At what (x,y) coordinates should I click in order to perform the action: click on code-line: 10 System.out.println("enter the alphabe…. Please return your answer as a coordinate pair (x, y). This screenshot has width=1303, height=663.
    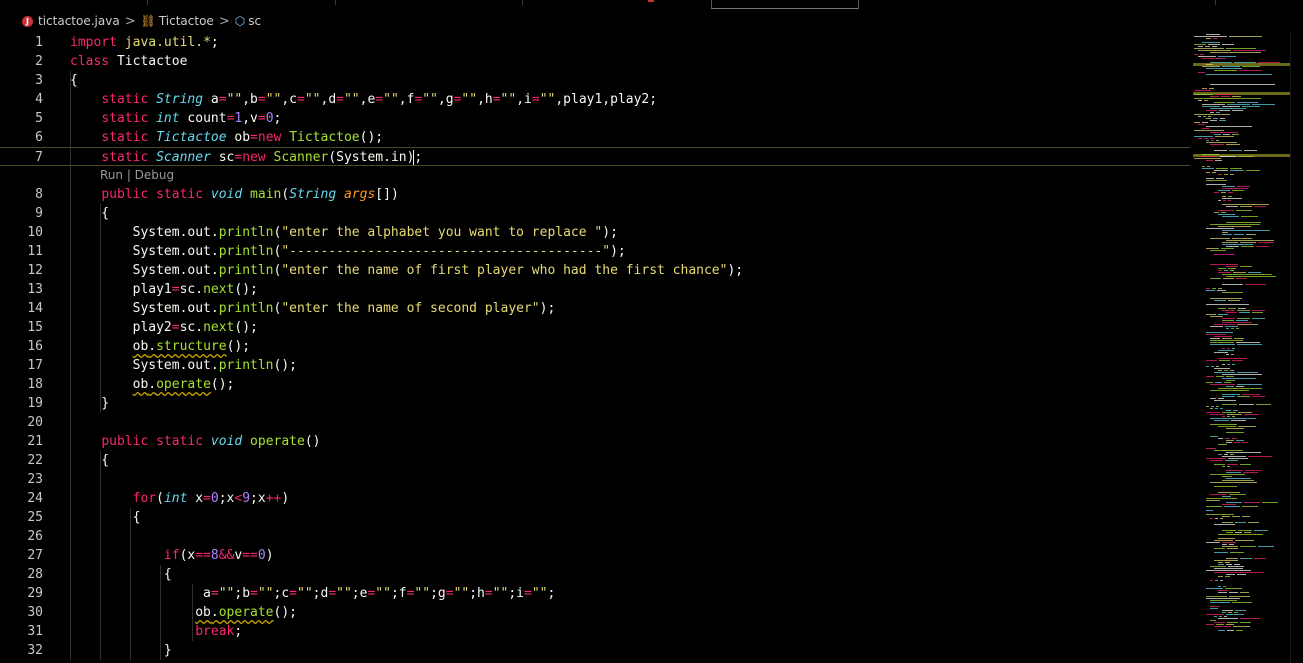
    Looking at the image, I should click on (595, 232).